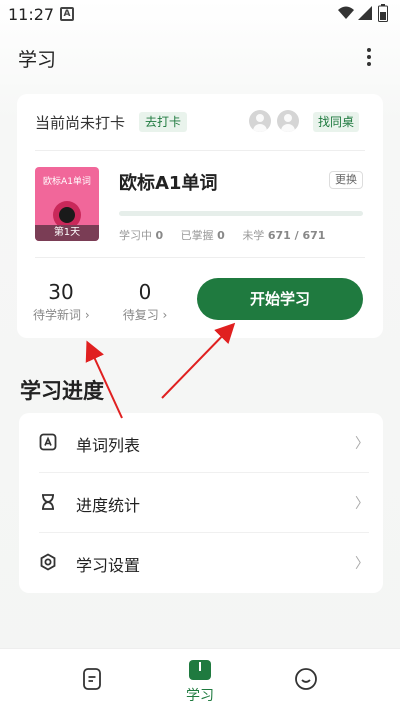  Describe the element at coordinates (67, 14) in the screenshot. I see `notification-a-icon: A` at that location.